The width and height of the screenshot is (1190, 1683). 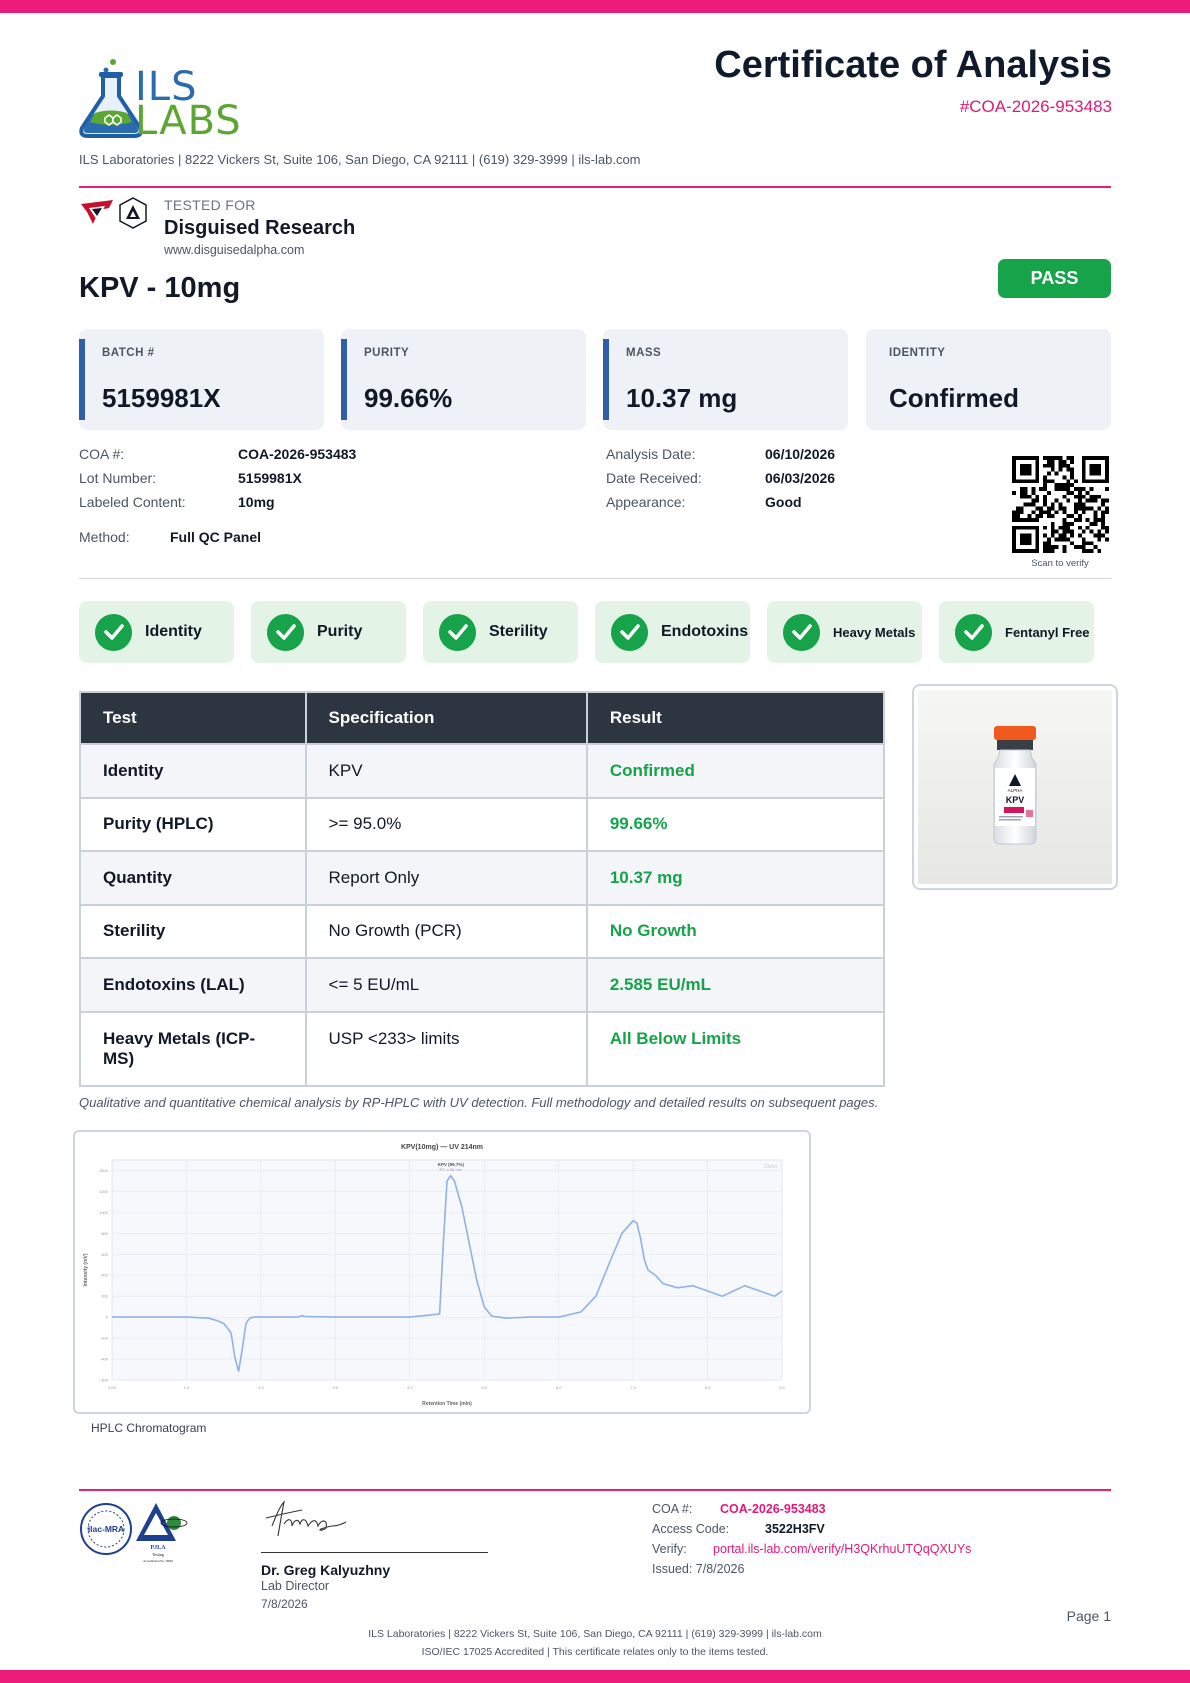 What do you see at coordinates (482, 878) in the screenshot?
I see `table-row: Quantity Report Only 10.37 mg` at bounding box center [482, 878].